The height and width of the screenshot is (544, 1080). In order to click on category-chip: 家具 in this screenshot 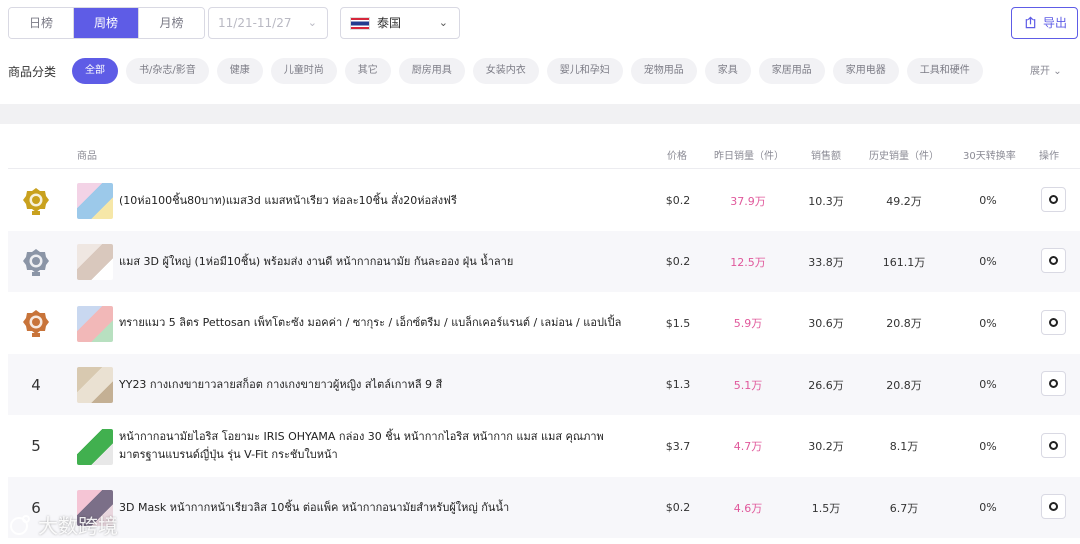, I will do `click(727, 71)`.